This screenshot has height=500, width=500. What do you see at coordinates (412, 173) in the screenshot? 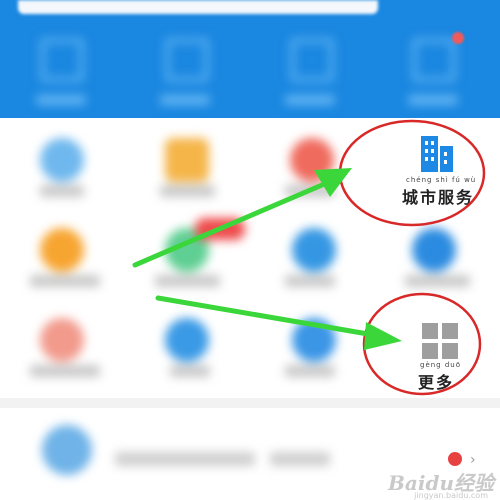
I see `red-circle-city-services` at bounding box center [412, 173].